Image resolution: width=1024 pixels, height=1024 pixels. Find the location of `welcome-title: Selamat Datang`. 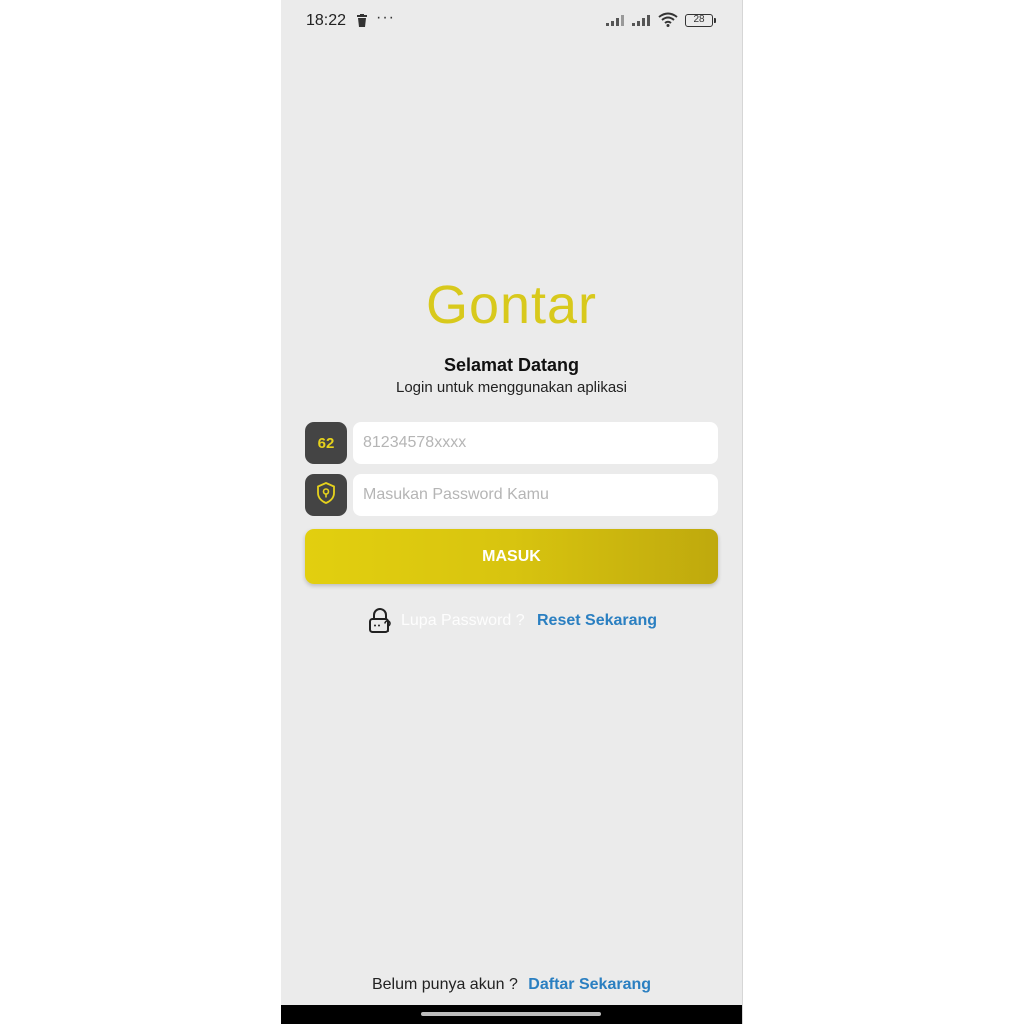

welcome-title: Selamat Datang is located at coordinates (511, 365).